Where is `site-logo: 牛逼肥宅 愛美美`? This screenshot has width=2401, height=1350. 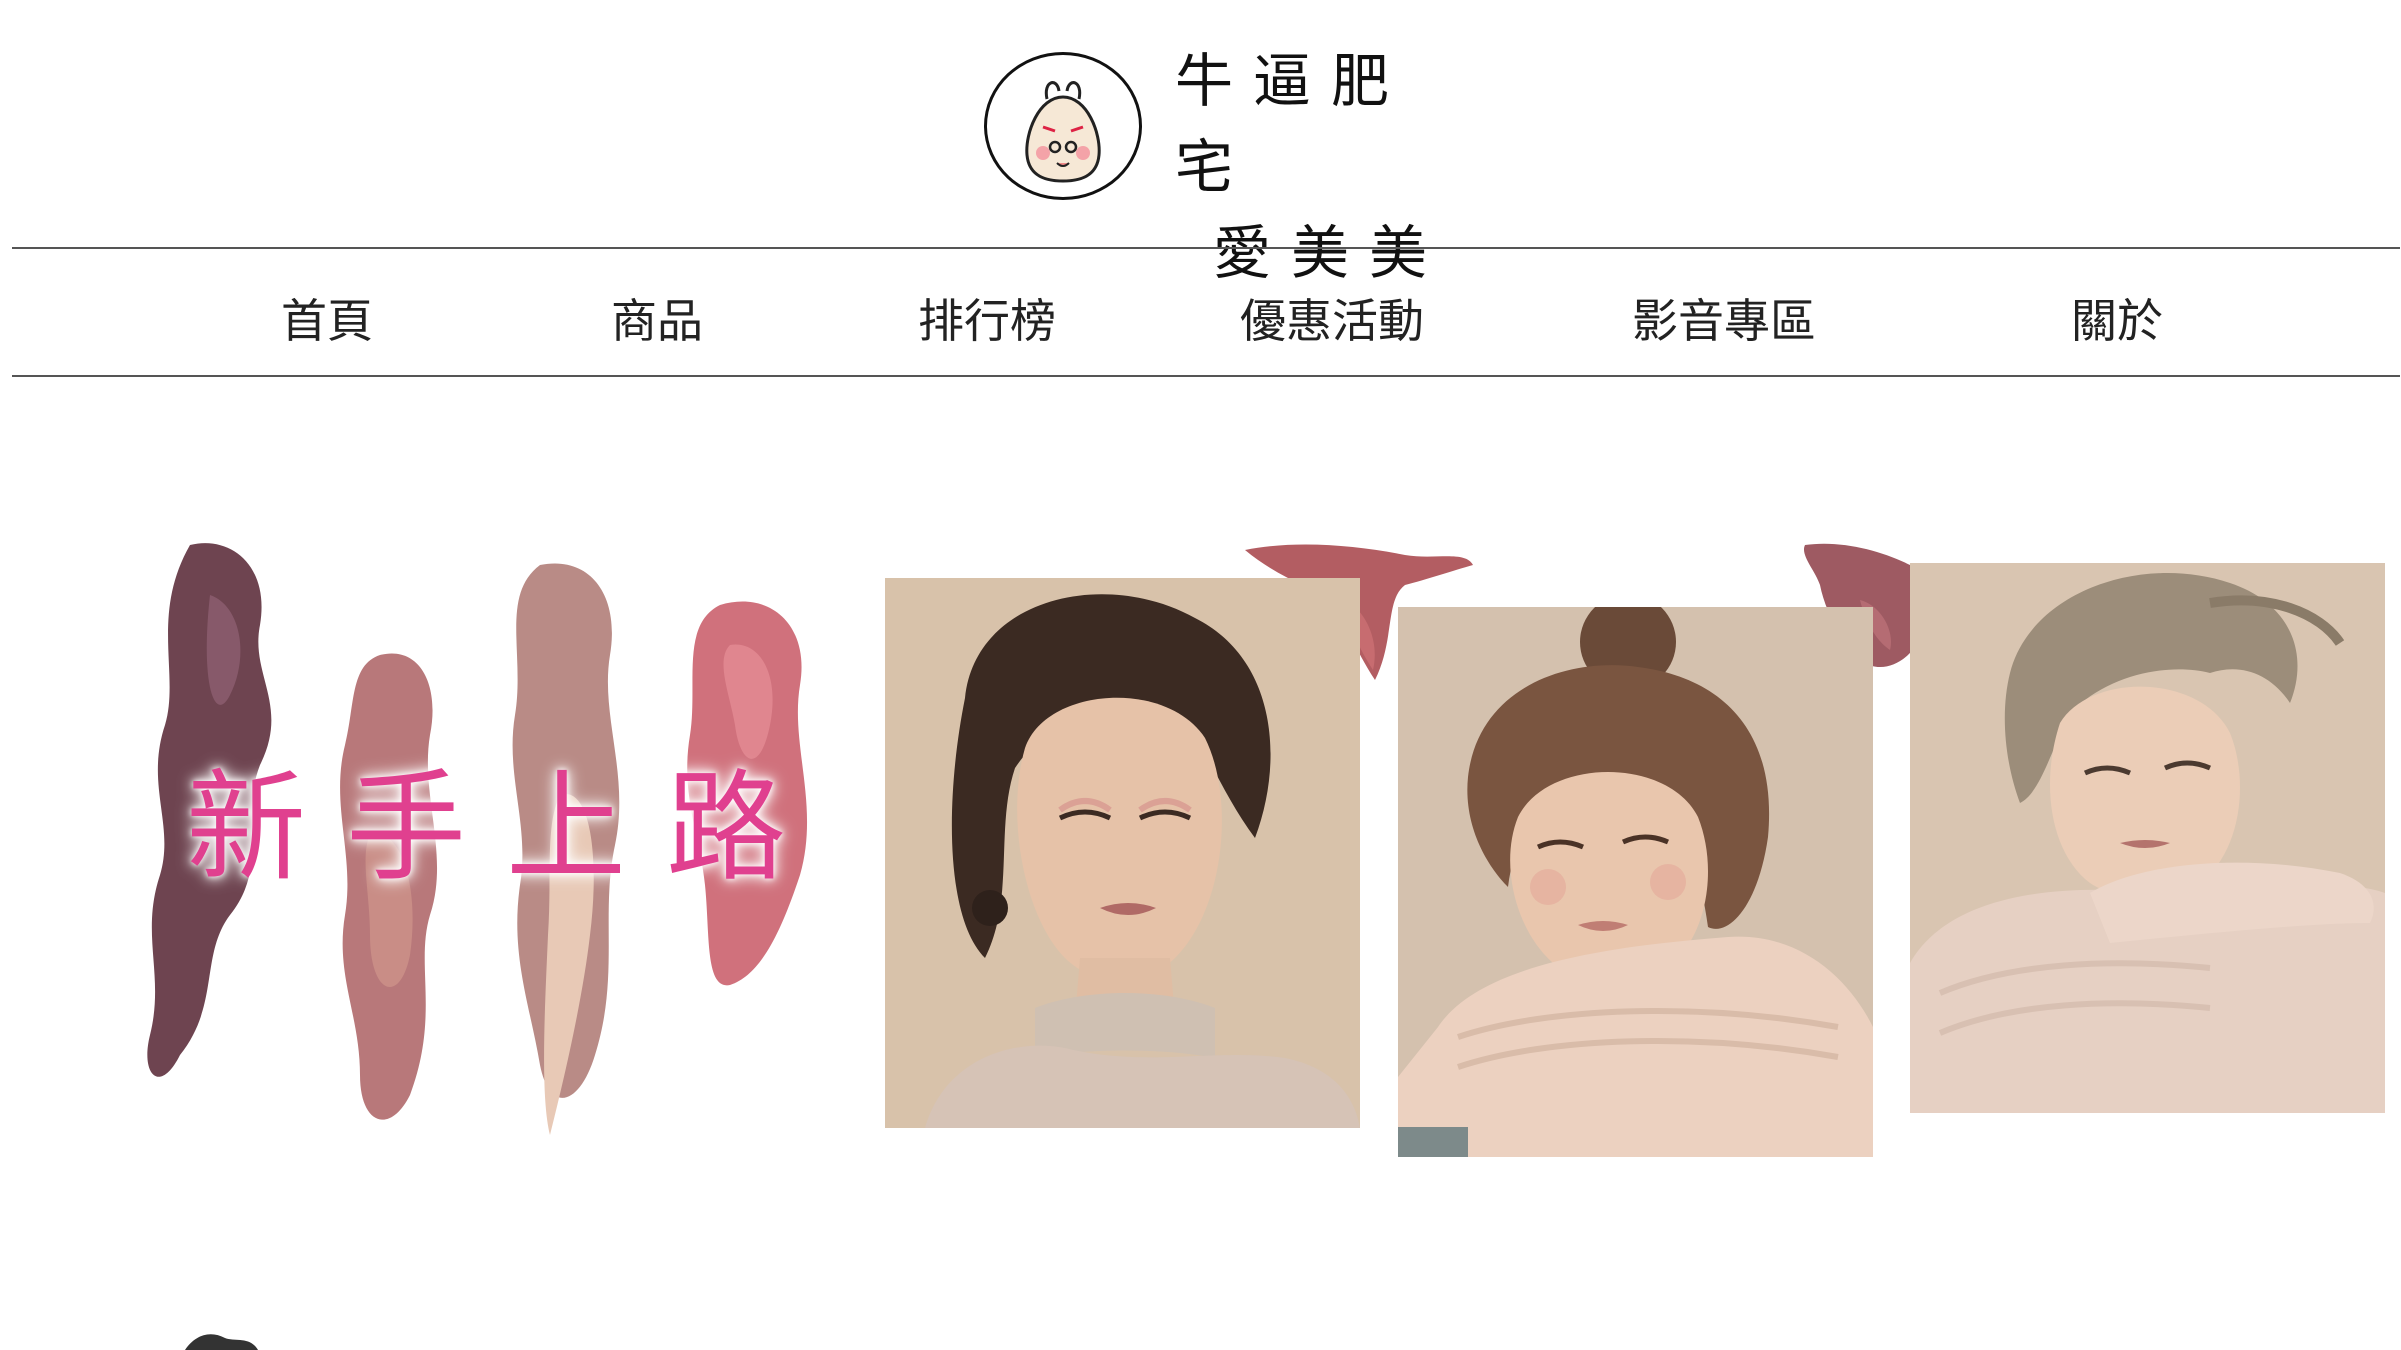
site-logo: 牛逼肥宅 愛美美 is located at coordinates (1230, 162).